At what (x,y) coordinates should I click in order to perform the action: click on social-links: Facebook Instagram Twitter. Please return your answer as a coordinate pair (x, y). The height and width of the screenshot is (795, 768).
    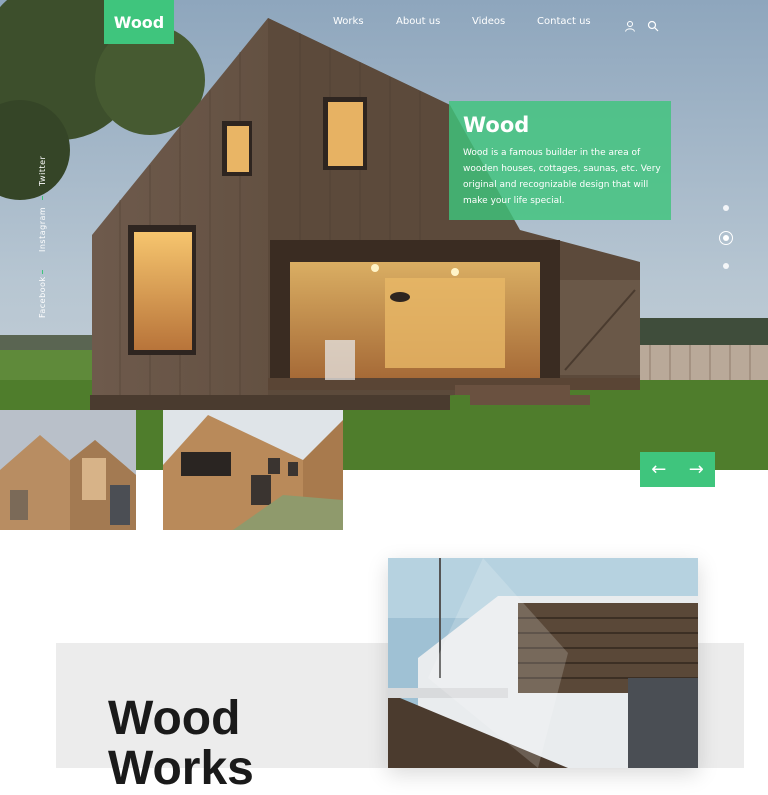
    Looking at the image, I should click on (43, 236).